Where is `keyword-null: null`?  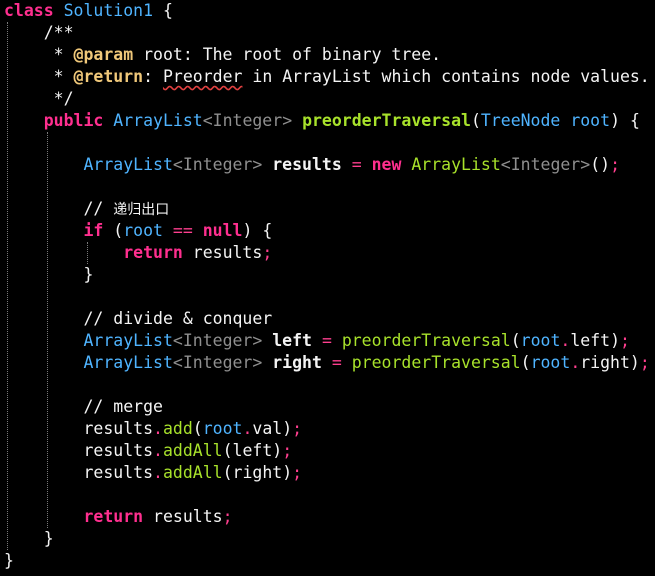 keyword-null: null is located at coordinates (222, 230).